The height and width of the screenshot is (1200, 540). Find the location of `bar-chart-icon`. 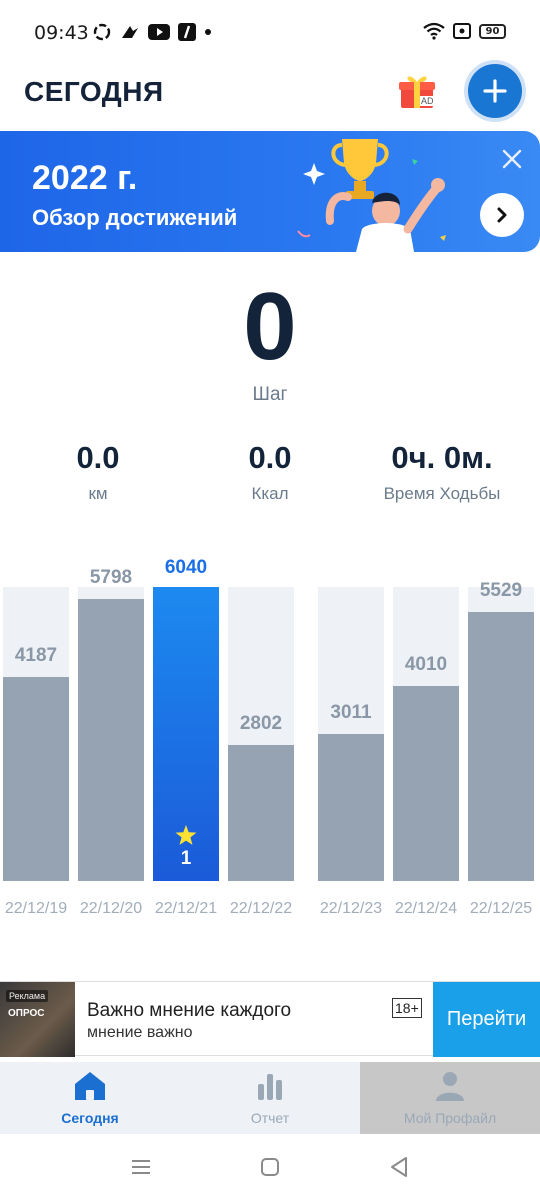

bar-chart-icon is located at coordinates (270, 1087).